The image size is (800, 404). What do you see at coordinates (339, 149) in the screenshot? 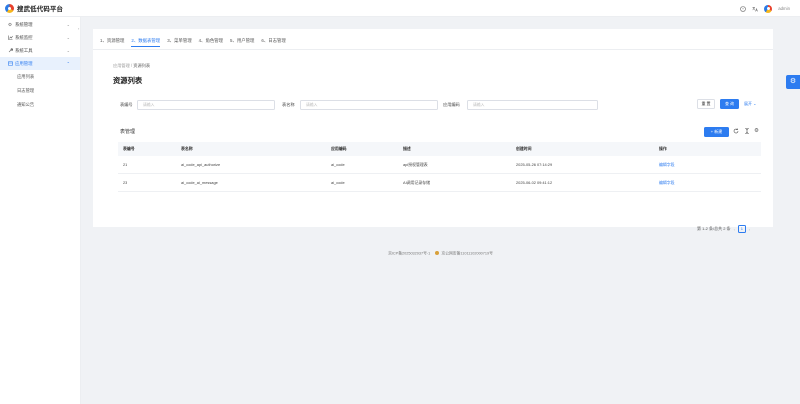
I see `column-header: 应用编码` at bounding box center [339, 149].